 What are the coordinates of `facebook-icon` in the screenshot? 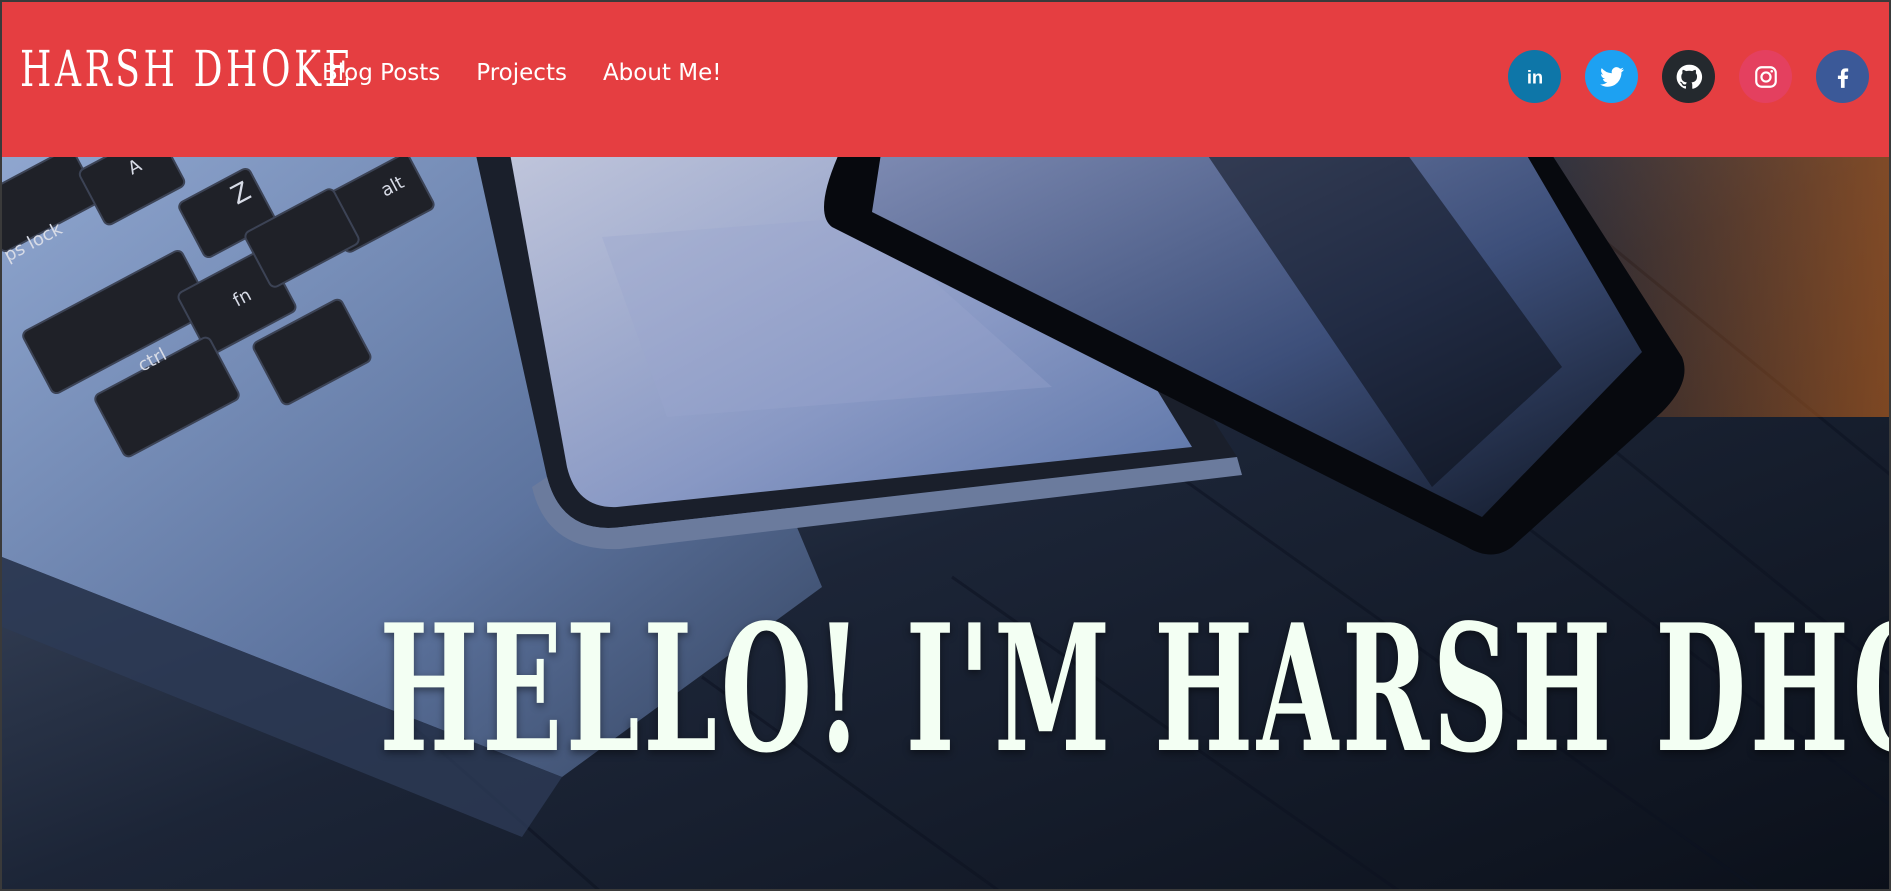 It's located at (1843, 77).